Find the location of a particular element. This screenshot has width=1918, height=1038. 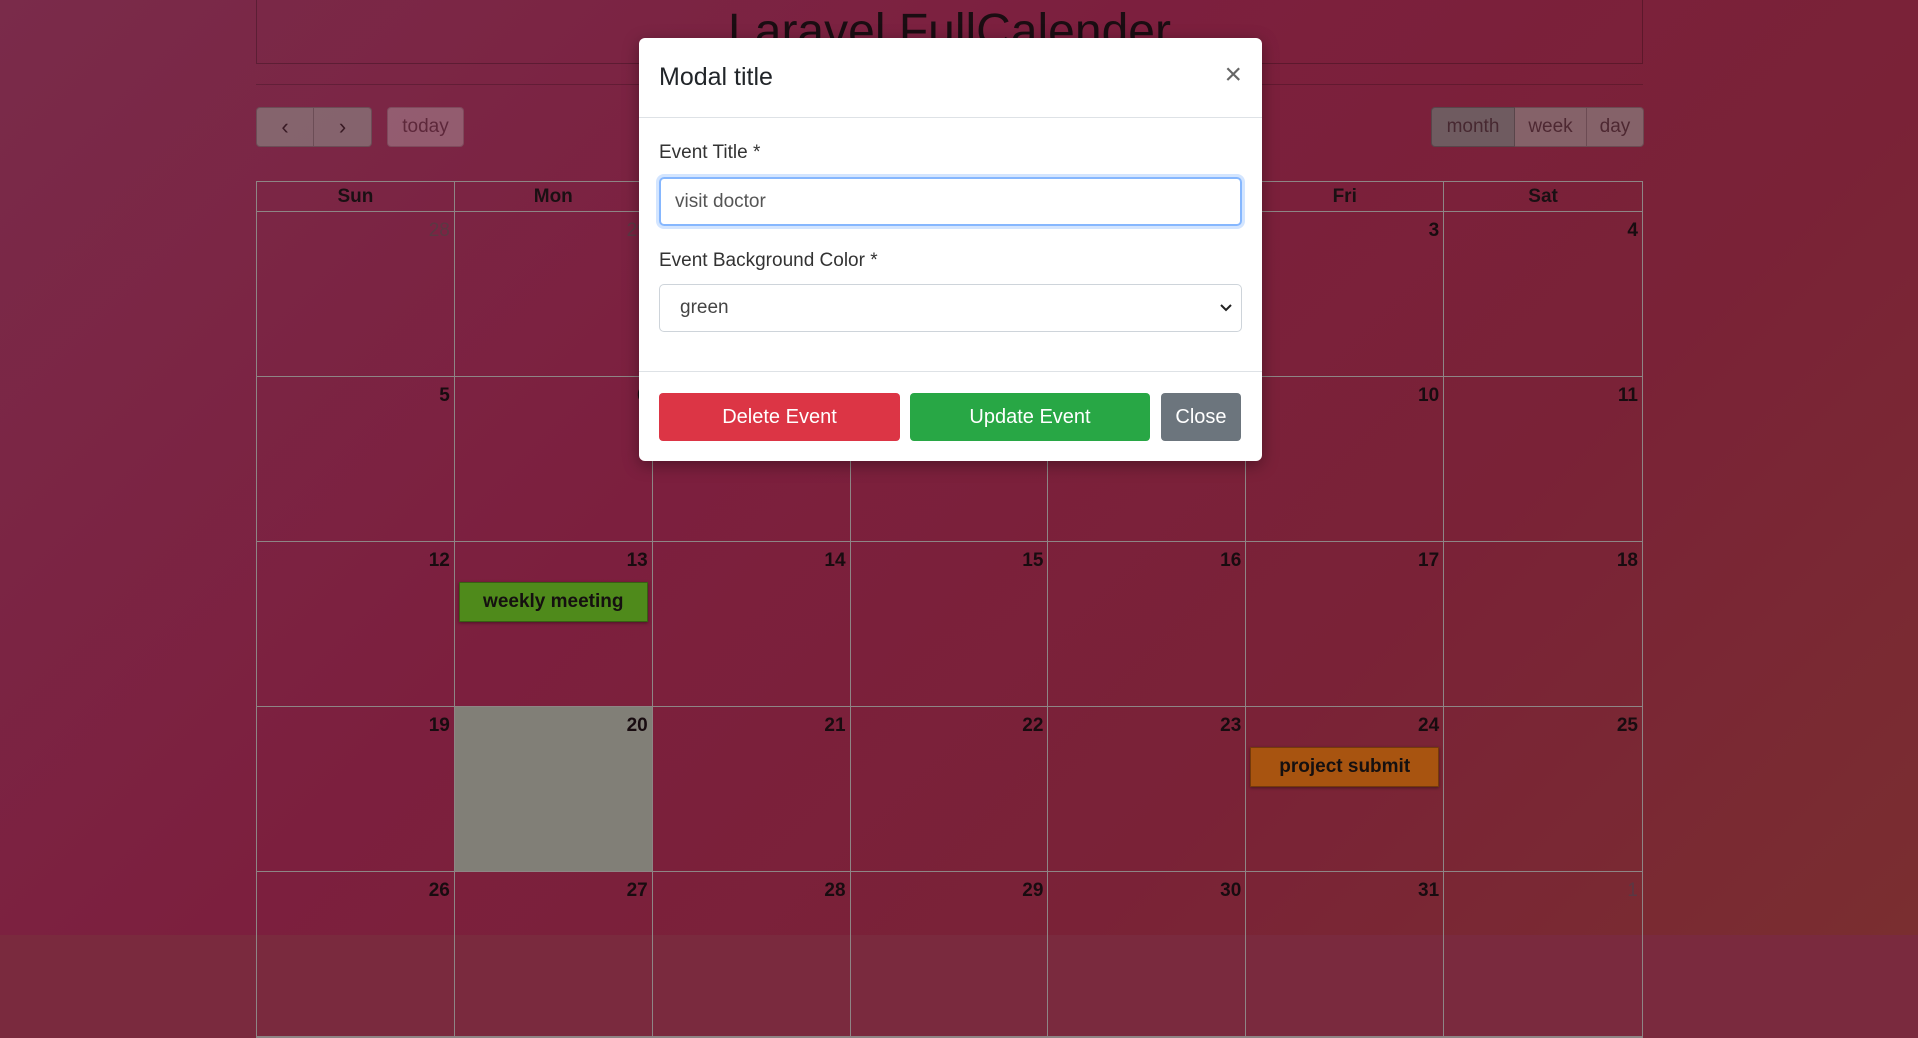

close-button: Close is located at coordinates (1201, 417).